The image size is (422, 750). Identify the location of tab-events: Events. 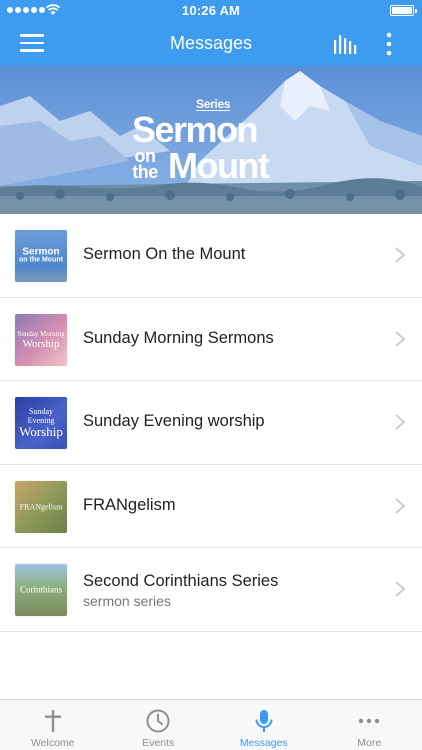
(159, 725).